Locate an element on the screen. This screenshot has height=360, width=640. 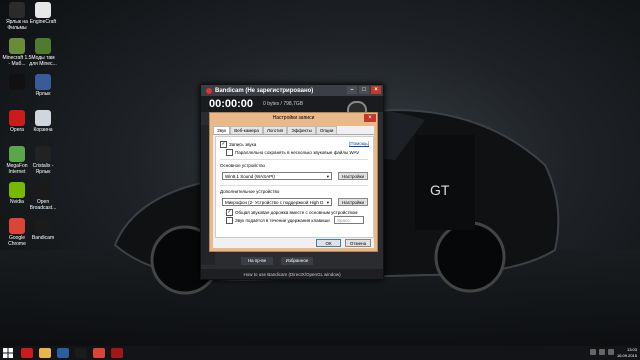
taskbar-apps is located at coordinates (72, 353).